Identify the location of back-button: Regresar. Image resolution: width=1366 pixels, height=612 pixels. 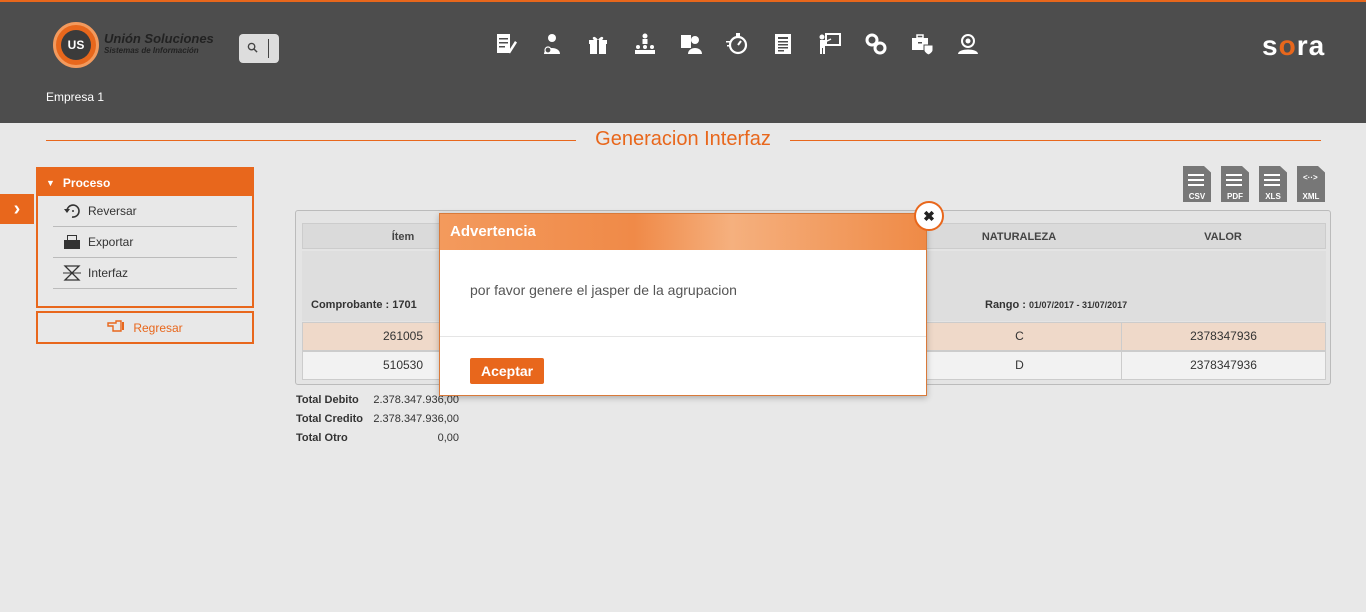
(145, 327).